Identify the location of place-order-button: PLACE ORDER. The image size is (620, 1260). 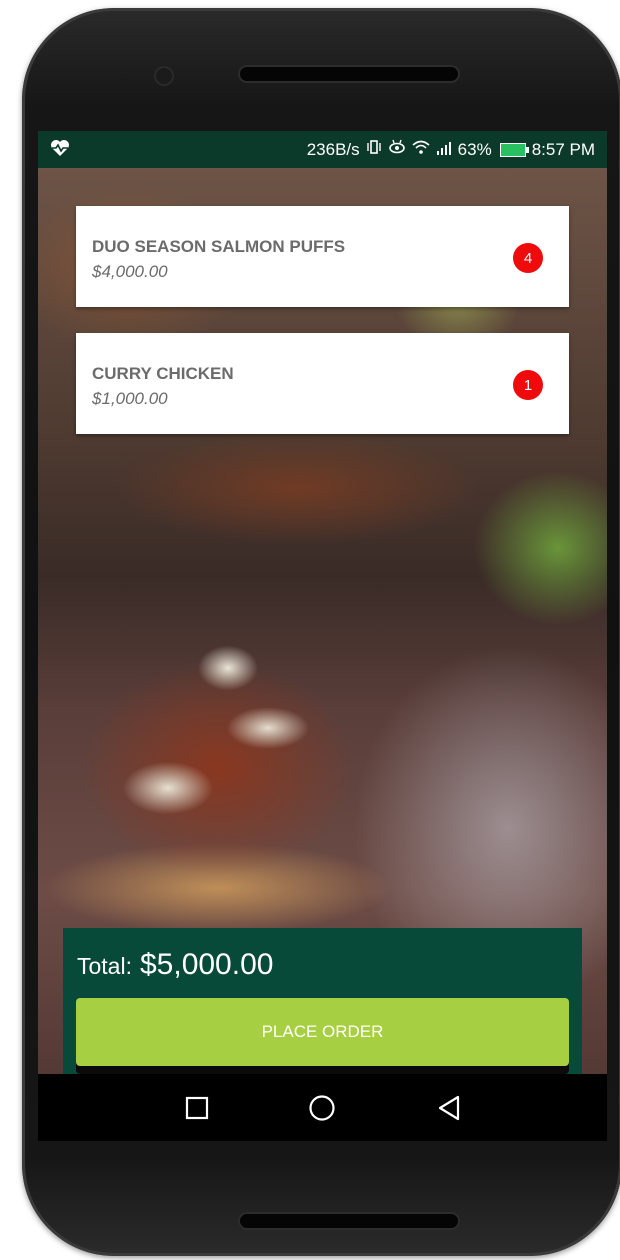
(322, 1032).